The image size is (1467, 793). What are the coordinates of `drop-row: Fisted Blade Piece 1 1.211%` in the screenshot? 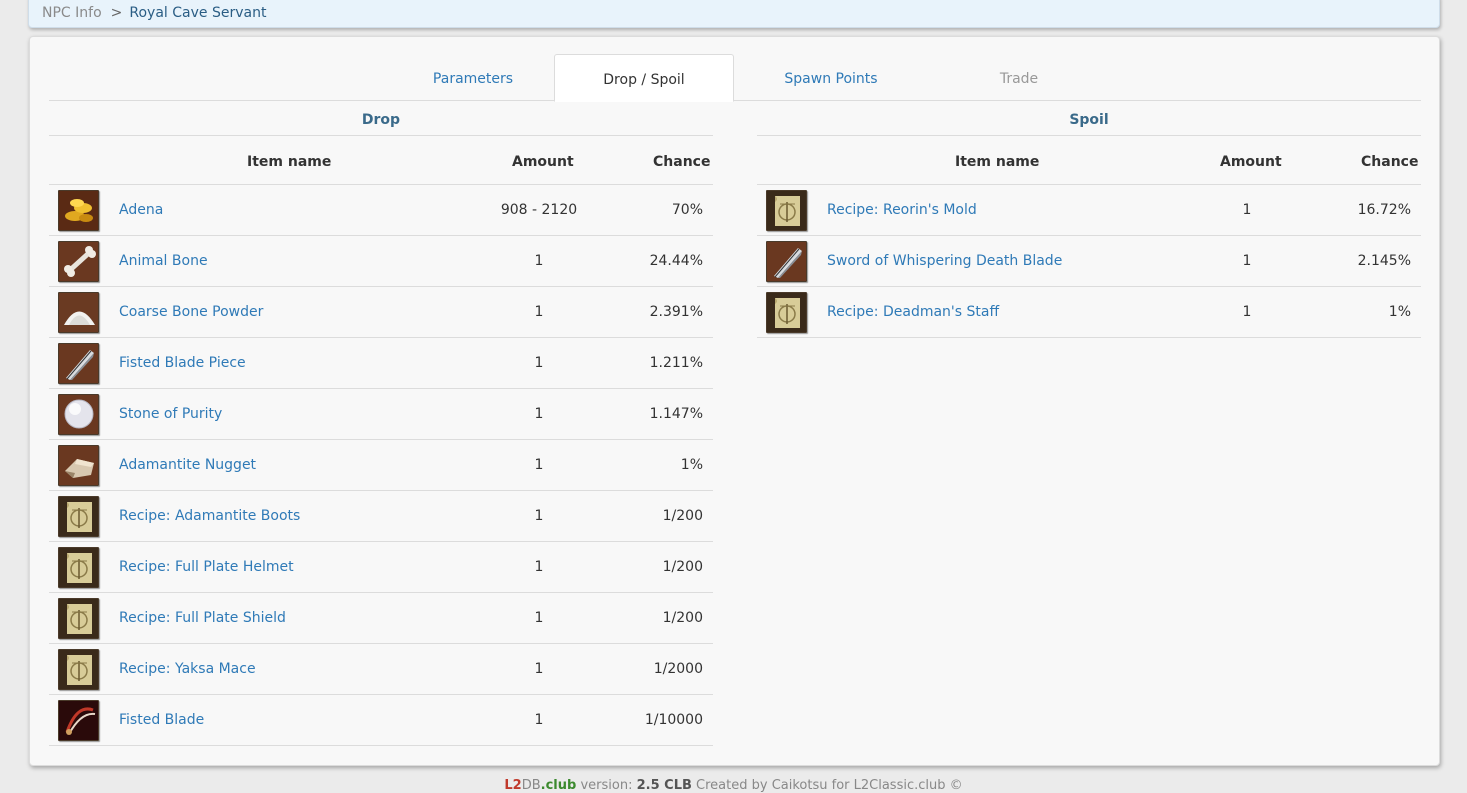 It's located at (381, 363).